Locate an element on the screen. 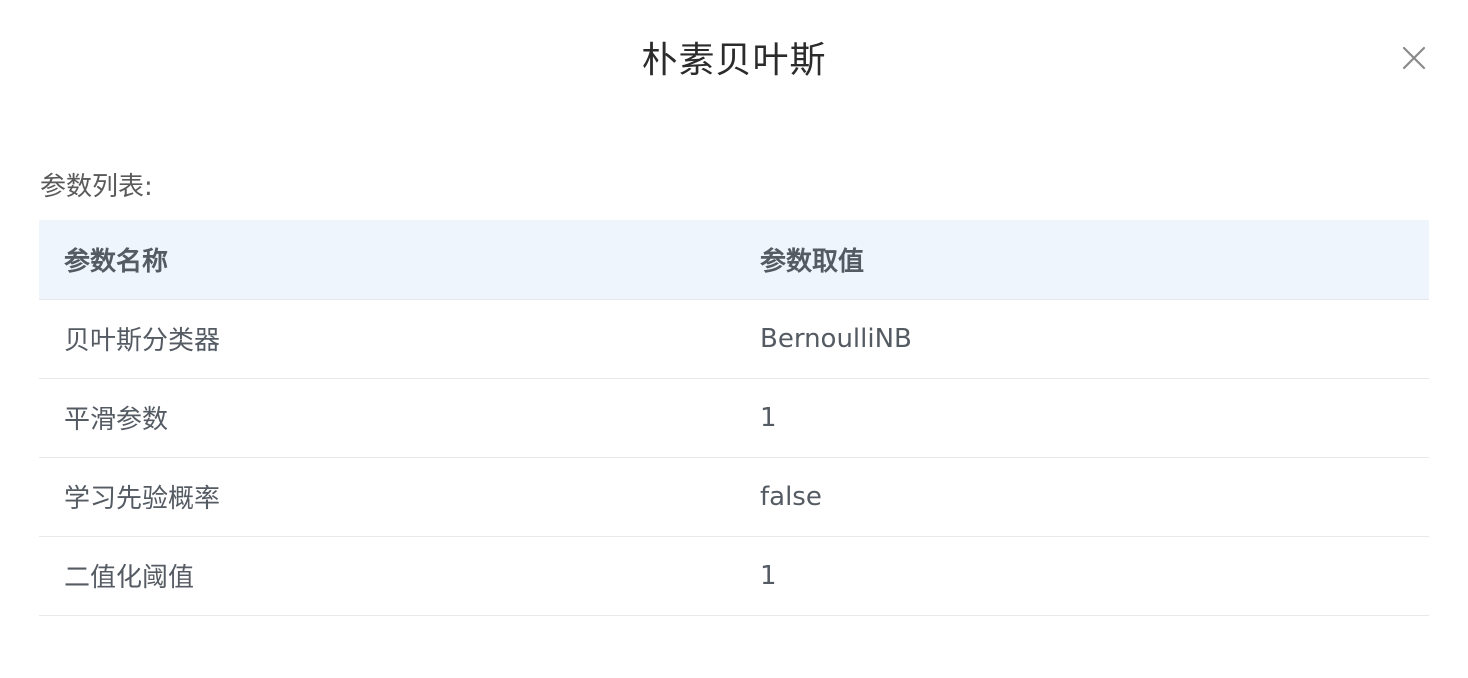 The width and height of the screenshot is (1468, 678). param-name-cell: 平滑参数 is located at coordinates (387, 418).